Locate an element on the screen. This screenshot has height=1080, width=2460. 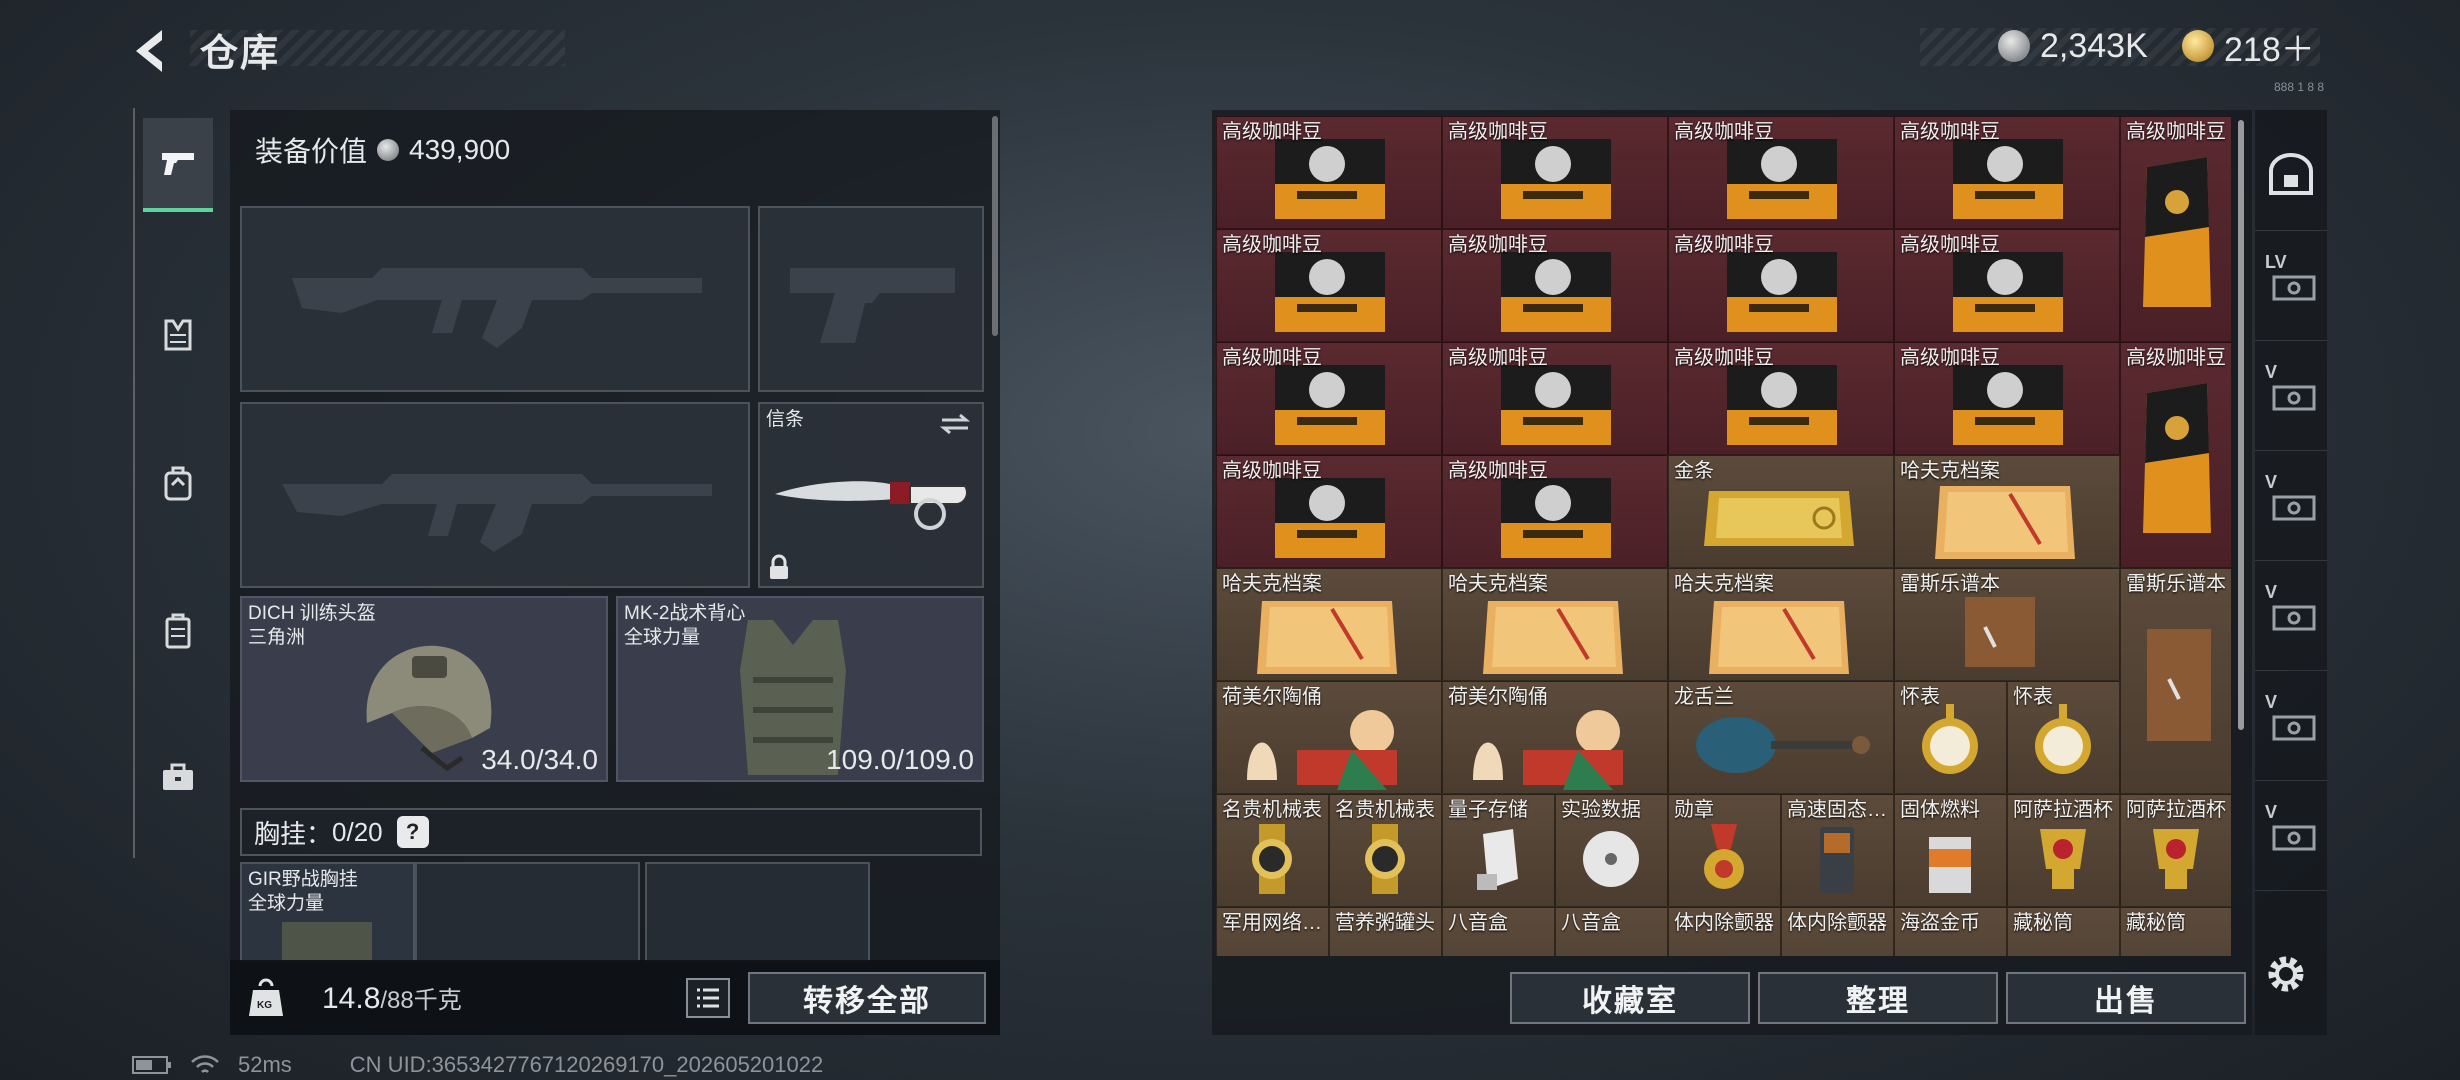
sell-button: 出售 is located at coordinates (2126, 998).